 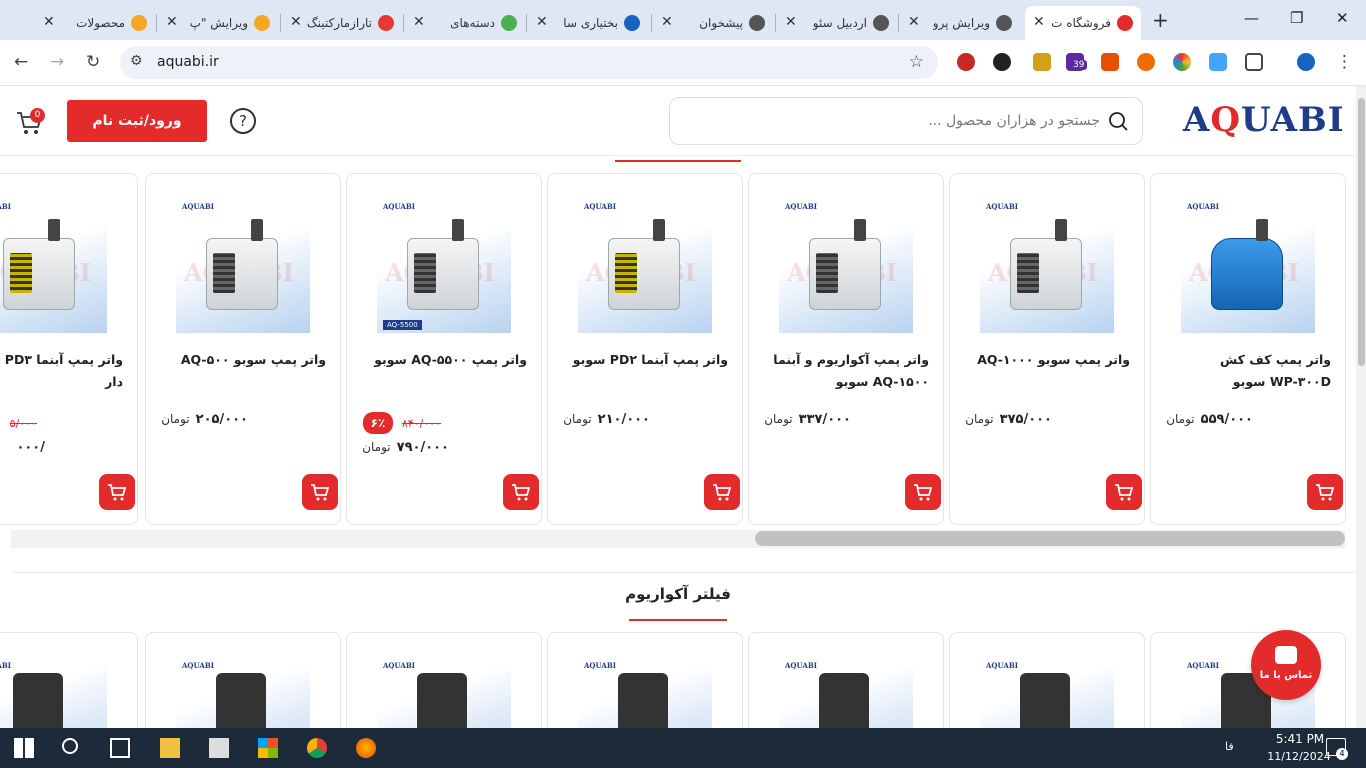 I want to click on browser-tab: بختیاری سا ✕, so click(x=588, y=23).